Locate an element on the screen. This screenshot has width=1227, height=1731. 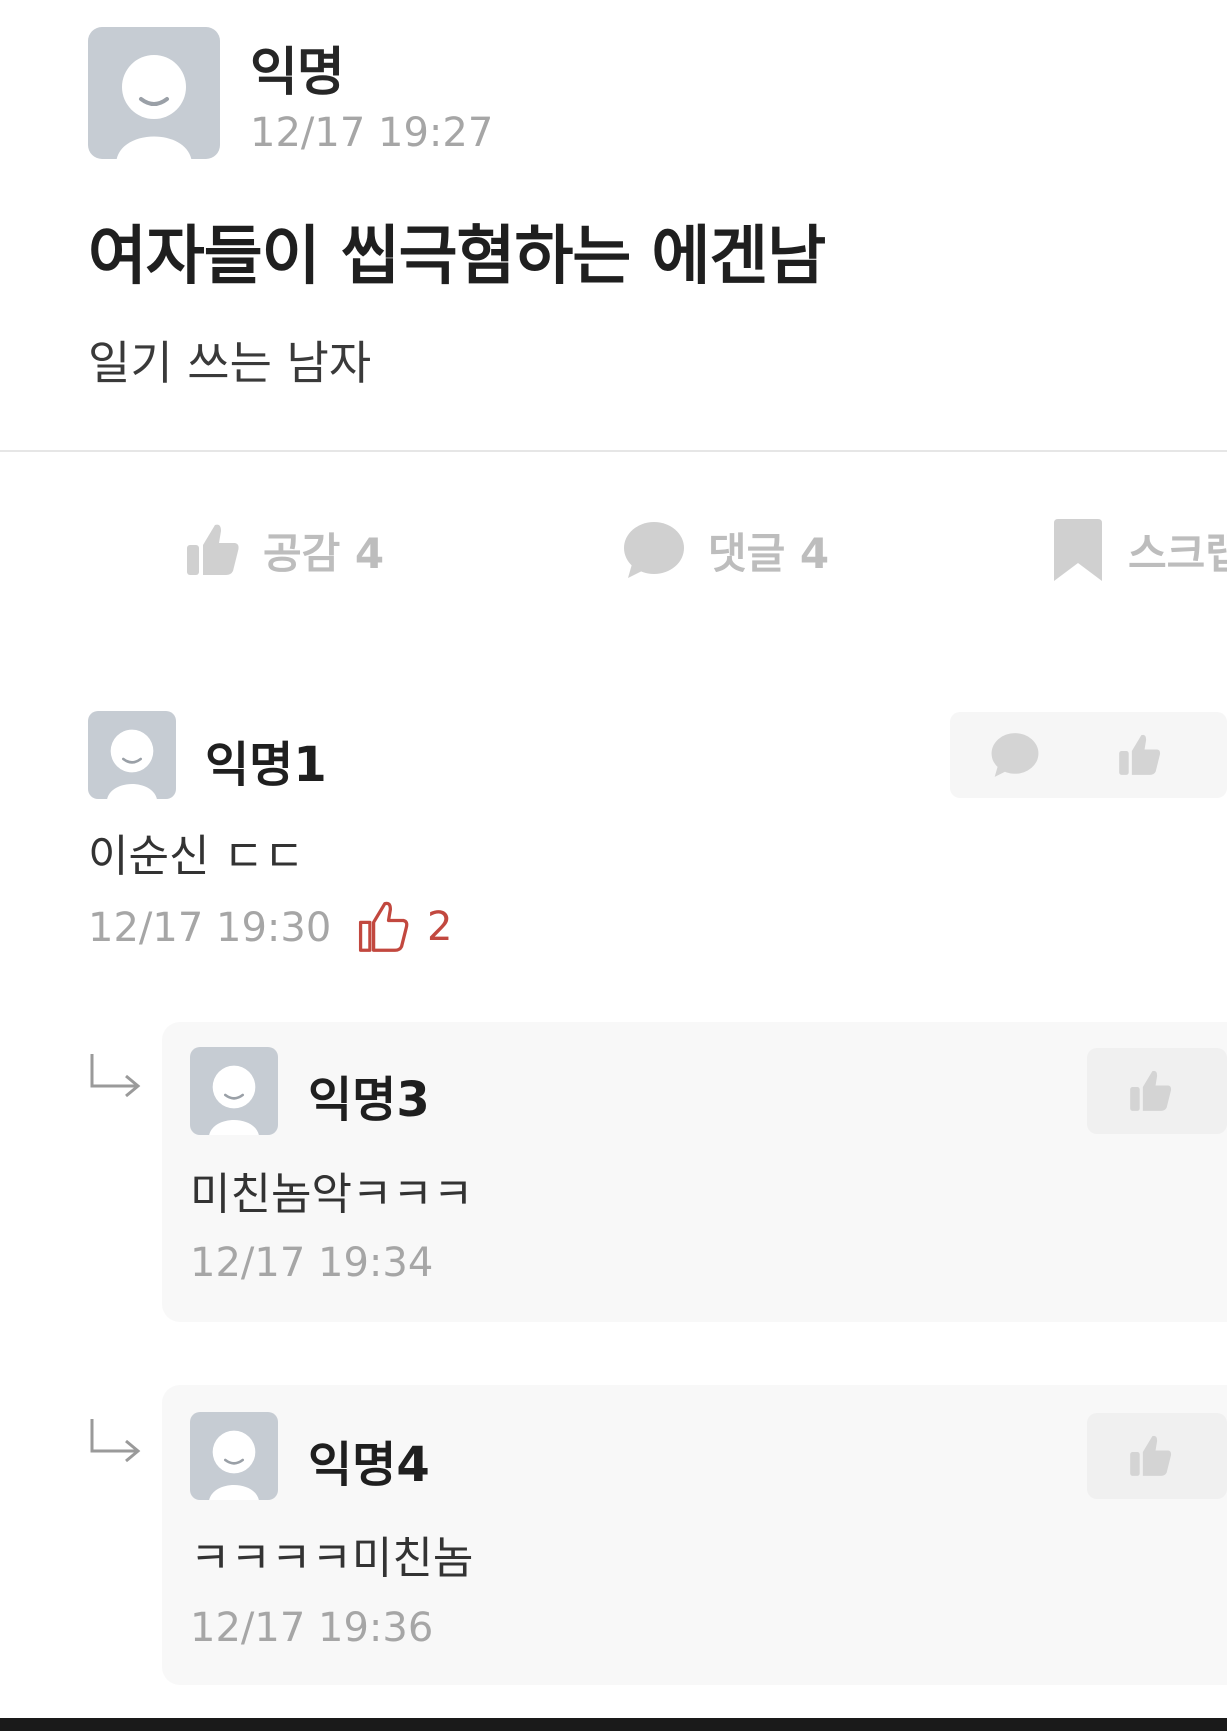
reply-author: 익명3 is located at coordinates (369, 1100).